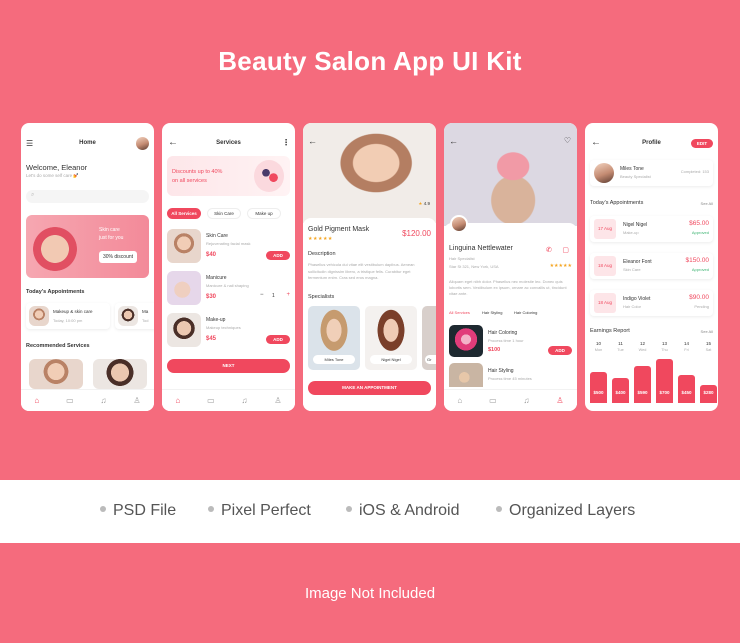 The height and width of the screenshot is (643, 740). I want to click on appointment-card: Ma Tod, so click(134, 316).